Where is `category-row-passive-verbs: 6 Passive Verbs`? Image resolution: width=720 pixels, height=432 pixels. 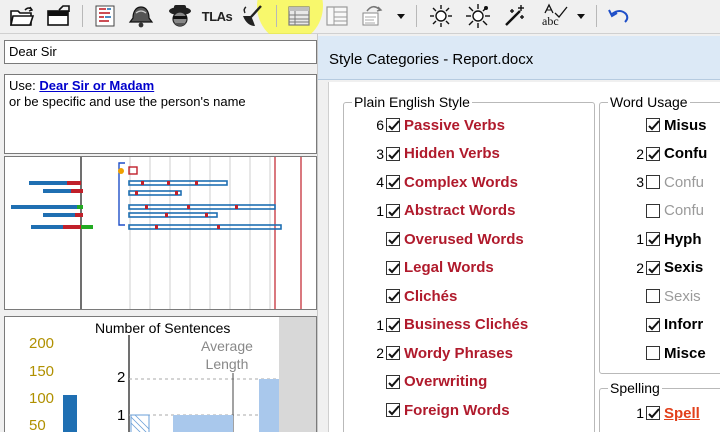
category-row-passive-verbs: 6 Passive Verbs is located at coordinates (437, 125).